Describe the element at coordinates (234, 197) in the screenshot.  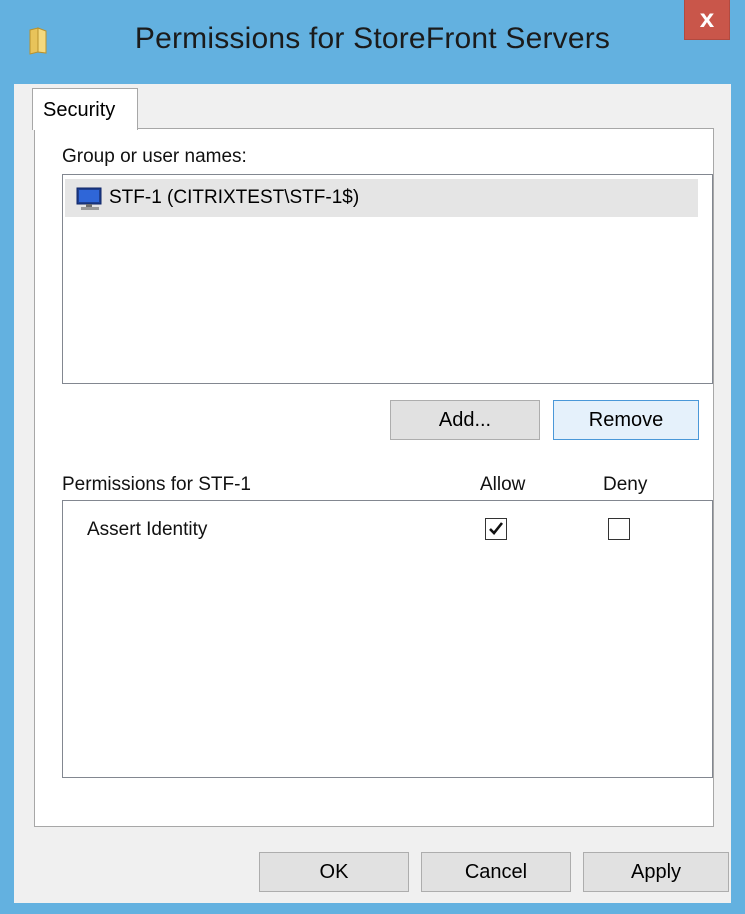
I see `list-item-label: STF-1 (CITRIXTEST\STF-1$)` at that location.